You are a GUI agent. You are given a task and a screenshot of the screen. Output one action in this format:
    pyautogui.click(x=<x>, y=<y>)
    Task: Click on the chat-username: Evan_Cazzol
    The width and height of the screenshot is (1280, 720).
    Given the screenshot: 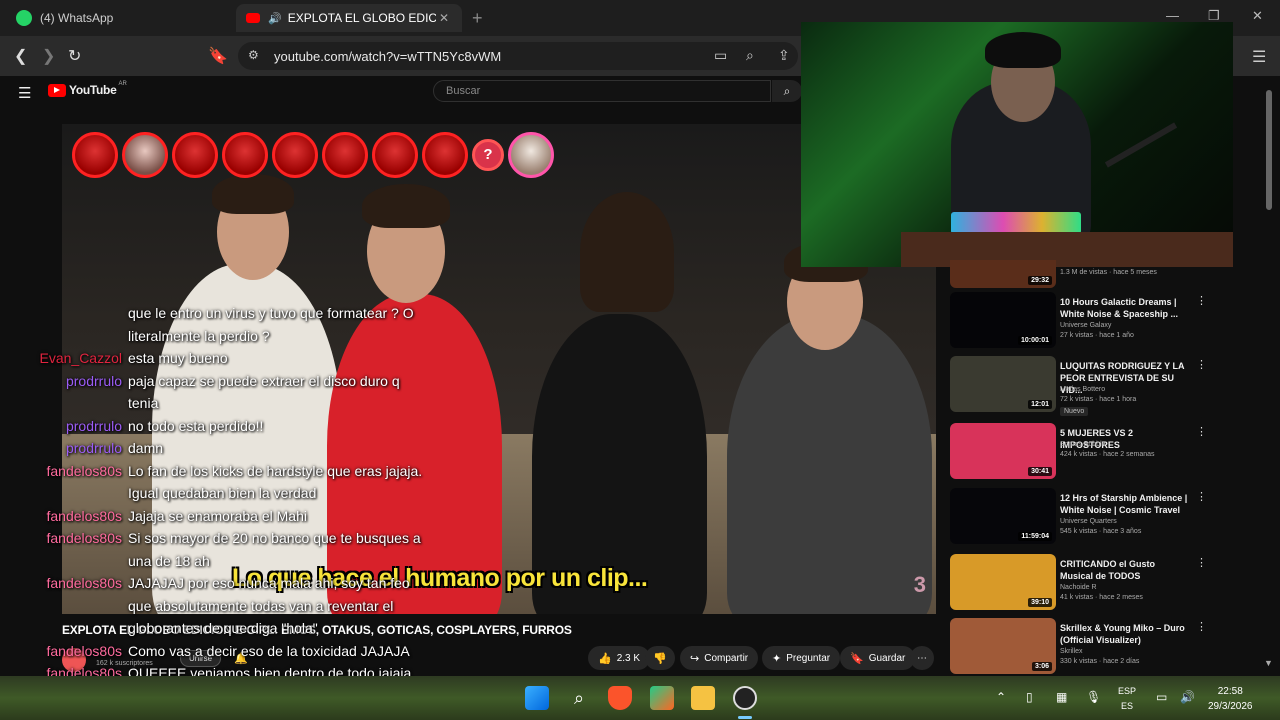 What is the action you would take?
    pyautogui.click(x=81, y=358)
    